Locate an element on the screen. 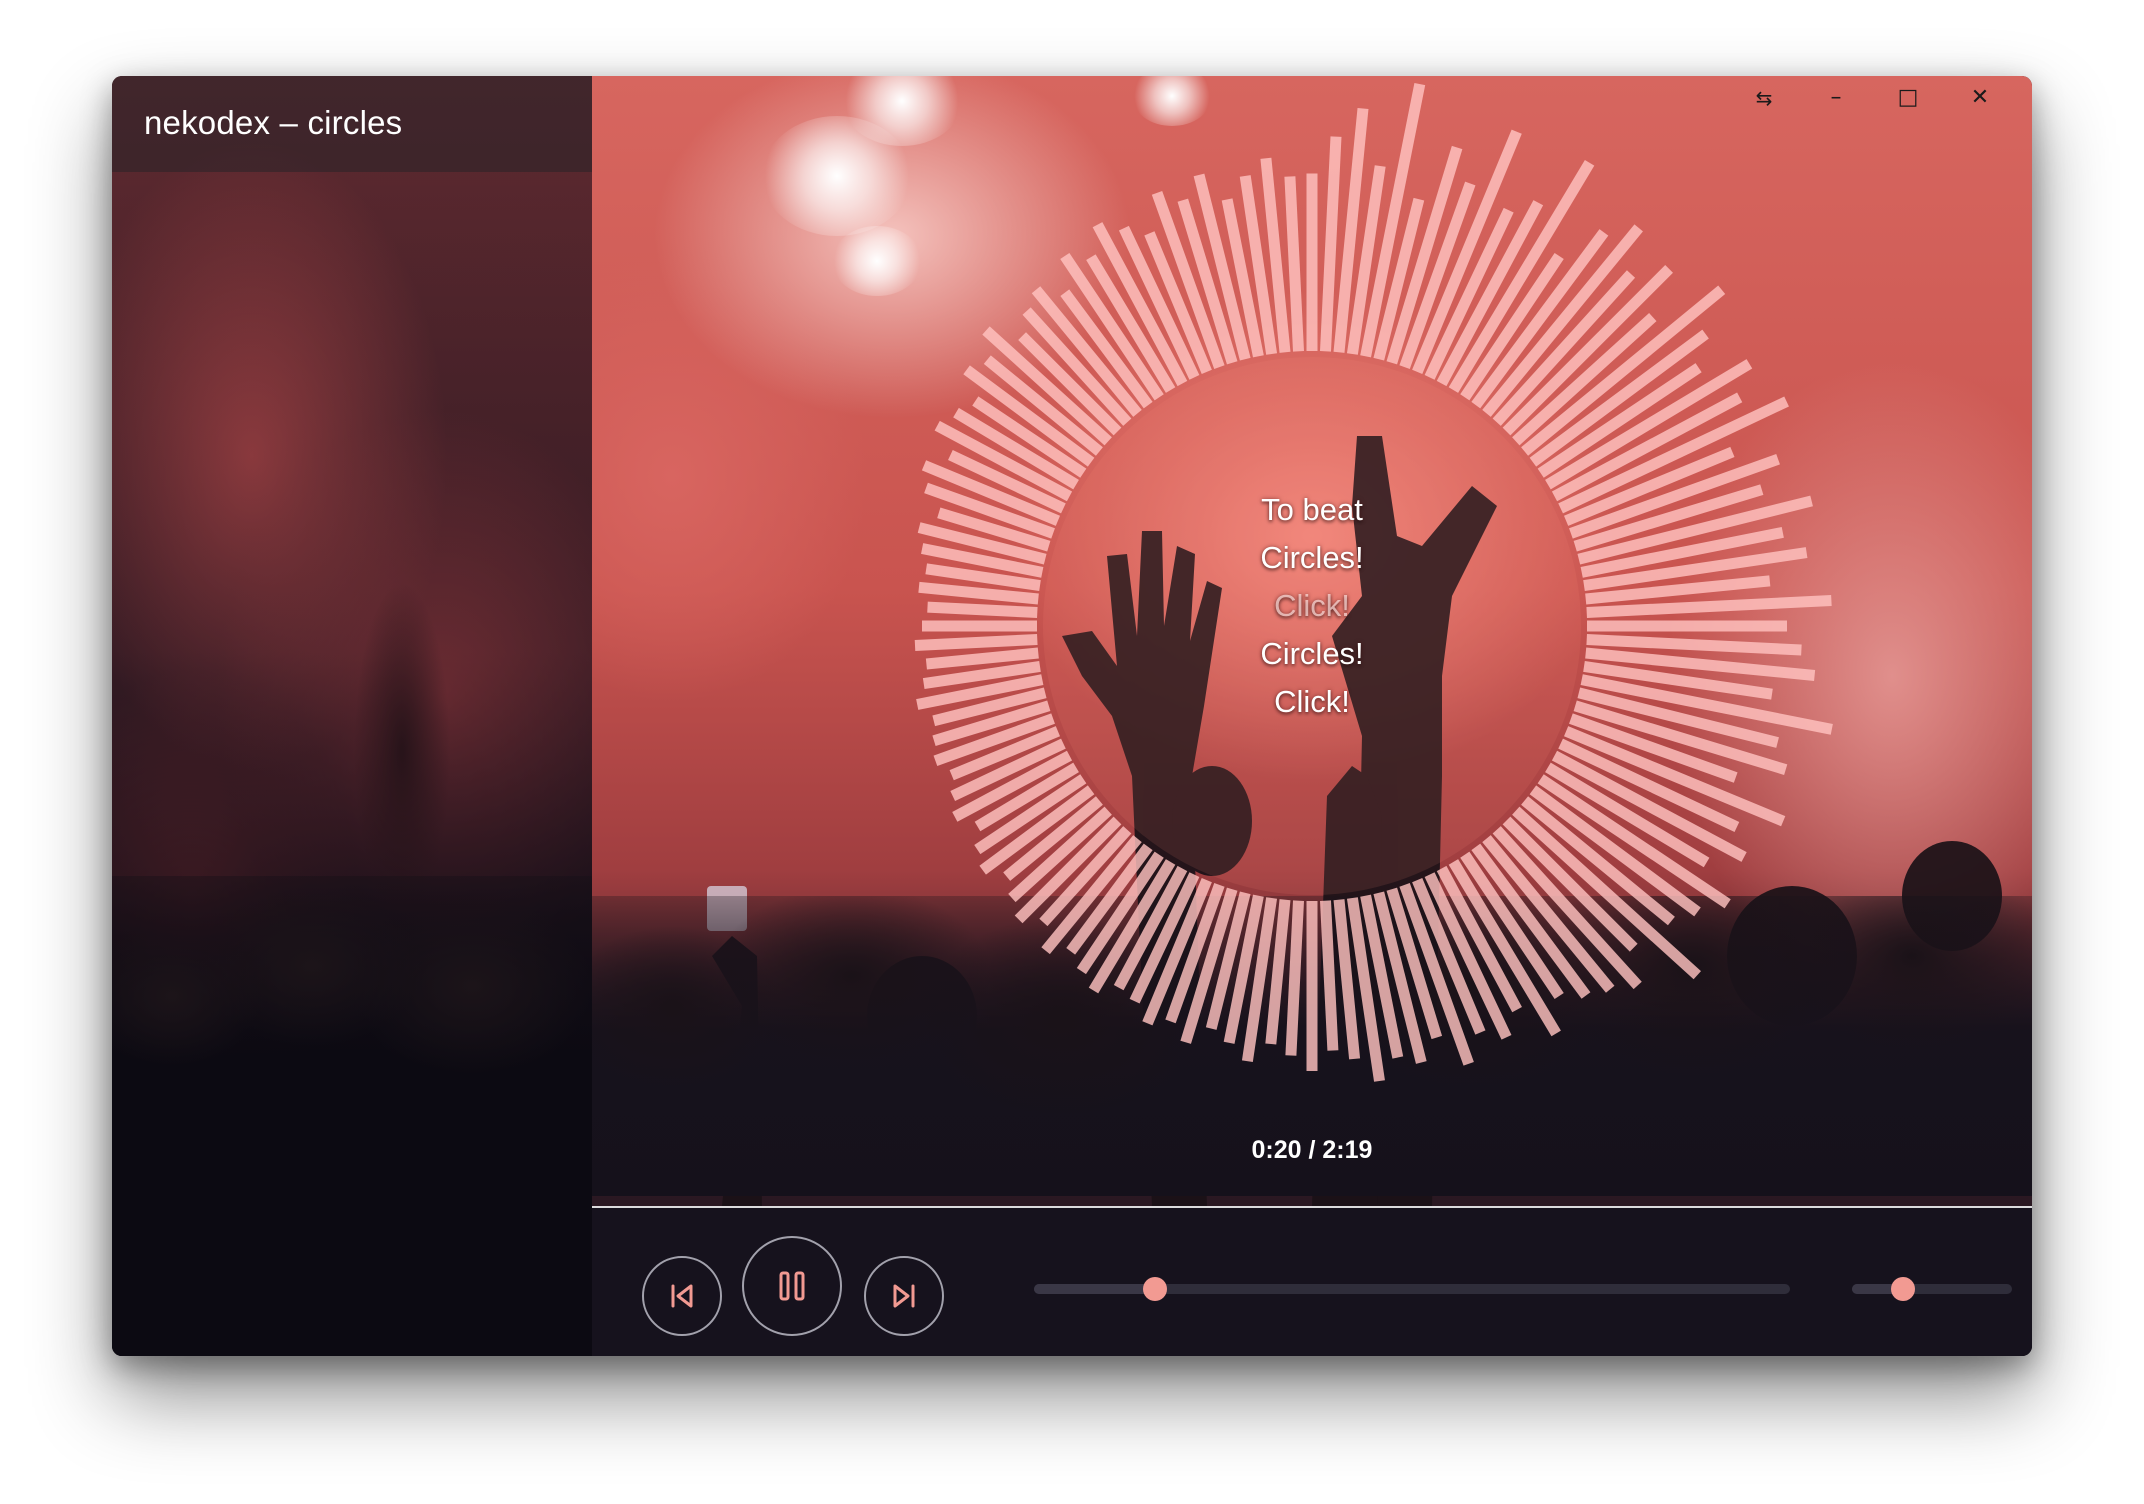 The width and height of the screenshot is (2144, 1504). next-button is located at coordinates (904, 1296).